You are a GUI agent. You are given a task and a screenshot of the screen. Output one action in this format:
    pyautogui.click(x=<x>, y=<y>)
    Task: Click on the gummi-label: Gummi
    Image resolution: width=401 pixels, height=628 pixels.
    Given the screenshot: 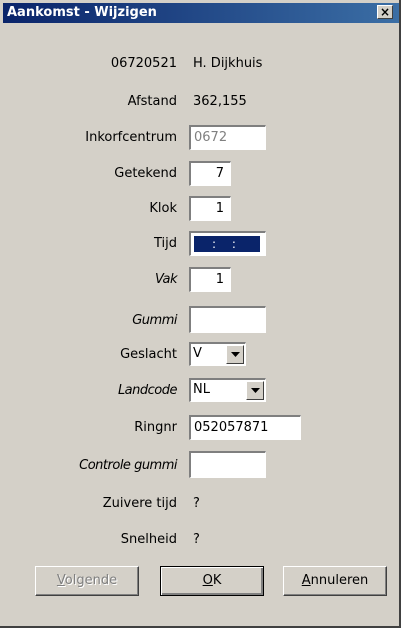 What is the action you would take?
    pyautogui.click(x=154, y=320)
    